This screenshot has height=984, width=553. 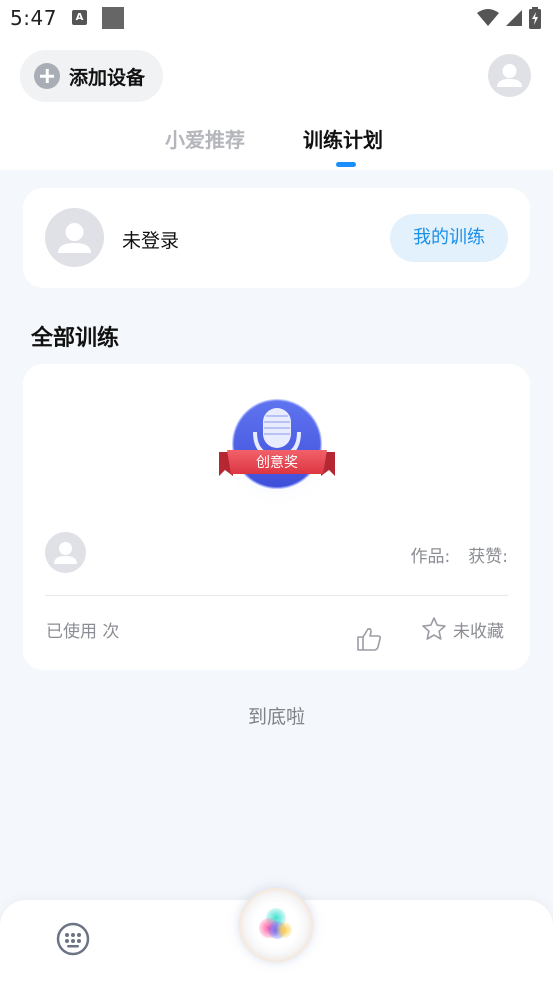 What do you see at coordinates (107, 77) in the screenshot?
I see `add-device-label: 添加设备` at bounding box center [107, 77].